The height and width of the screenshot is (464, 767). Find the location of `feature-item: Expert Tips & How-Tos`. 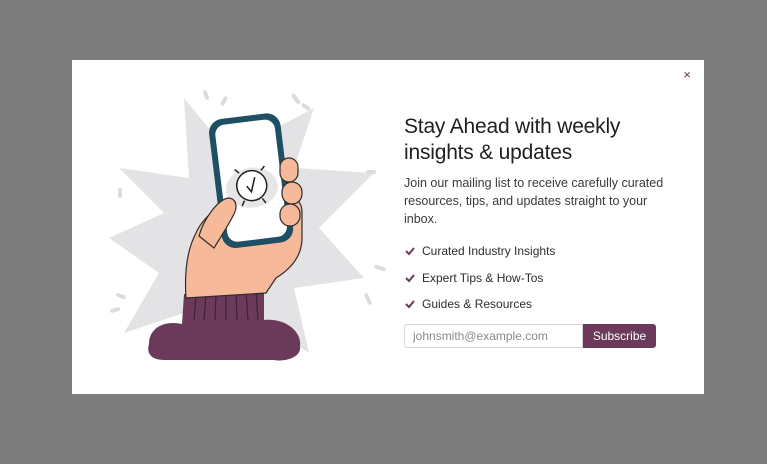

feature-item: Expert Tips & How-Tos is located at coordinates (539, 278).